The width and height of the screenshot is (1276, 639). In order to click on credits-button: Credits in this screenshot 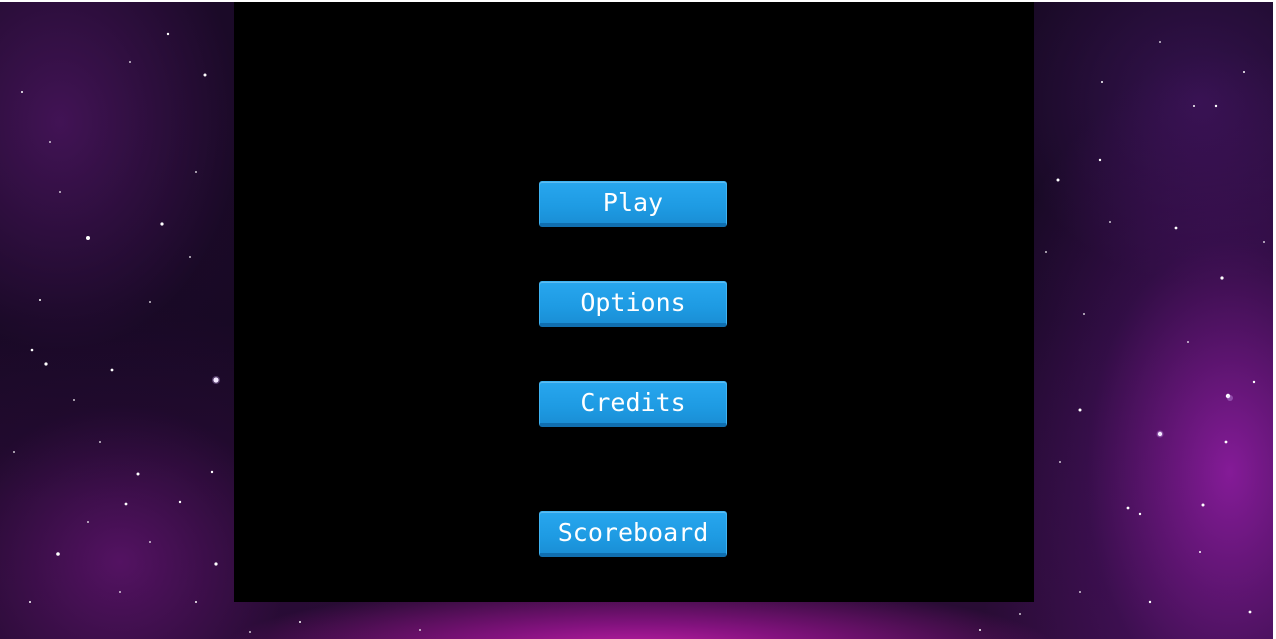, I will do `click(633, 404)`.